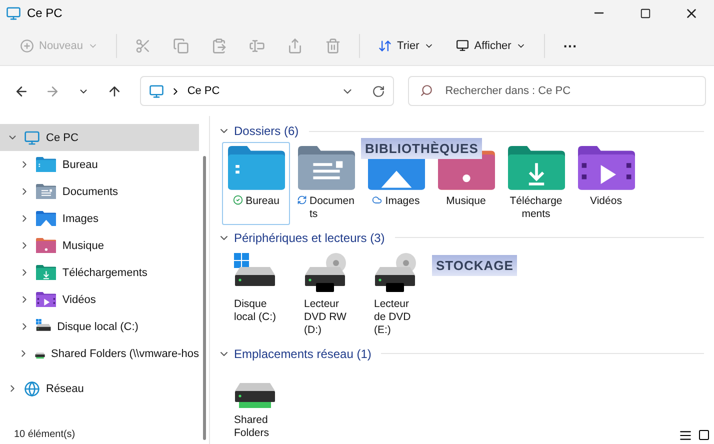 The height and width of the screenshot is (444, 714). I want to click on sort-icon, so click(385, 45).